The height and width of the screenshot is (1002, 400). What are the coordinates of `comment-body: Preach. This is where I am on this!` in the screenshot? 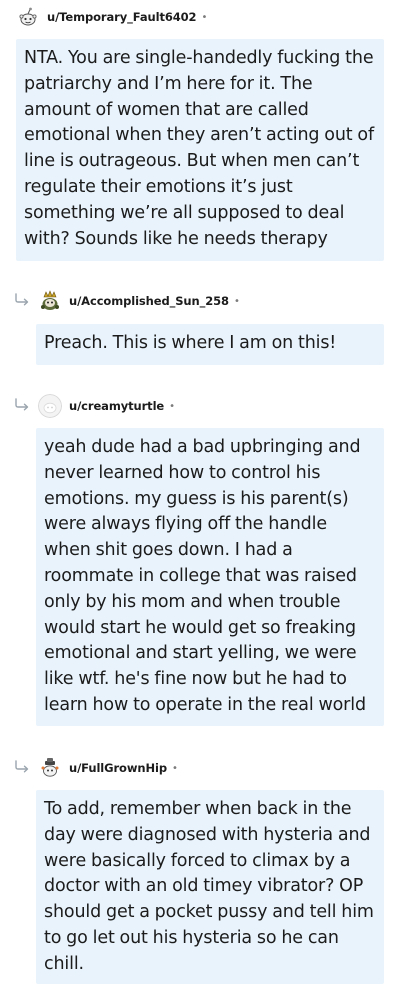 It's located at (210, 344).